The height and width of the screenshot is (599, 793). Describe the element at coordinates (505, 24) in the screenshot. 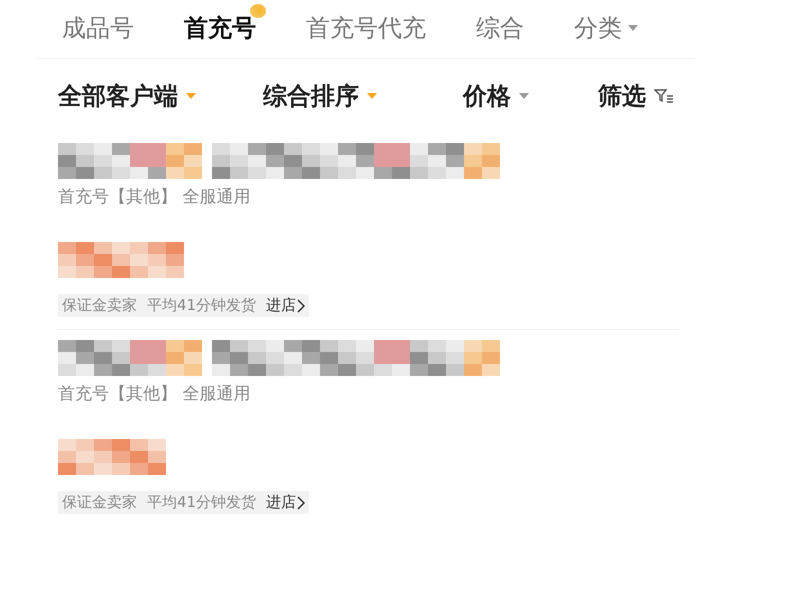

I see `category-tab: 综合` at that location.